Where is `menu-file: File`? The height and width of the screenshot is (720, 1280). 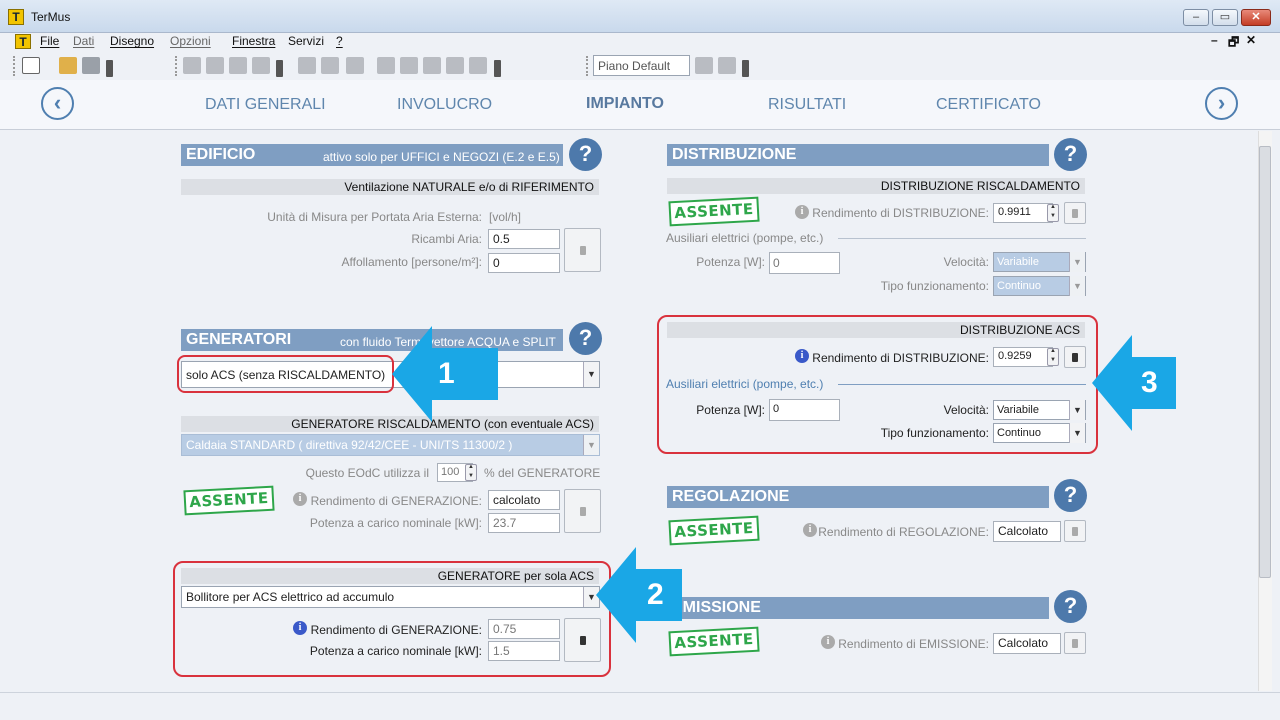
menu-file: File is located at coordinates (49, 41).